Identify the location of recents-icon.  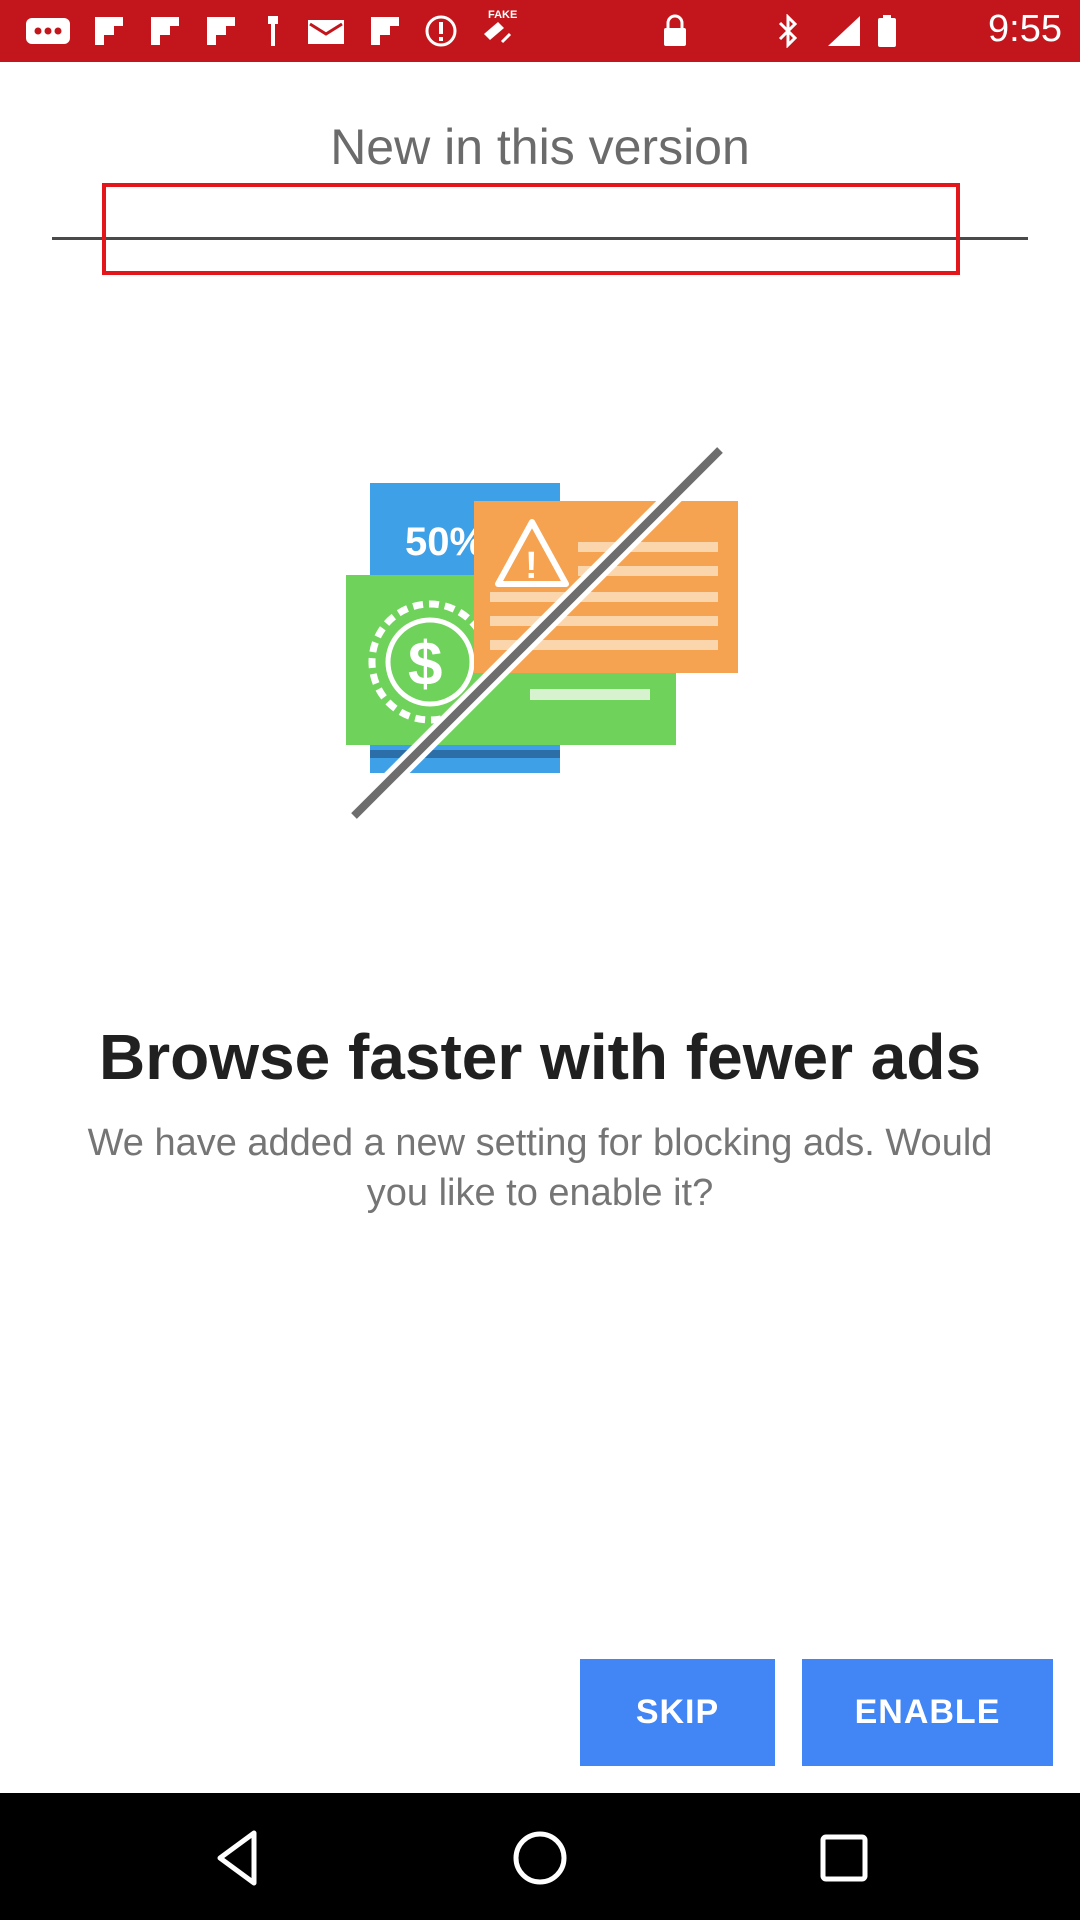
(844, 1858).